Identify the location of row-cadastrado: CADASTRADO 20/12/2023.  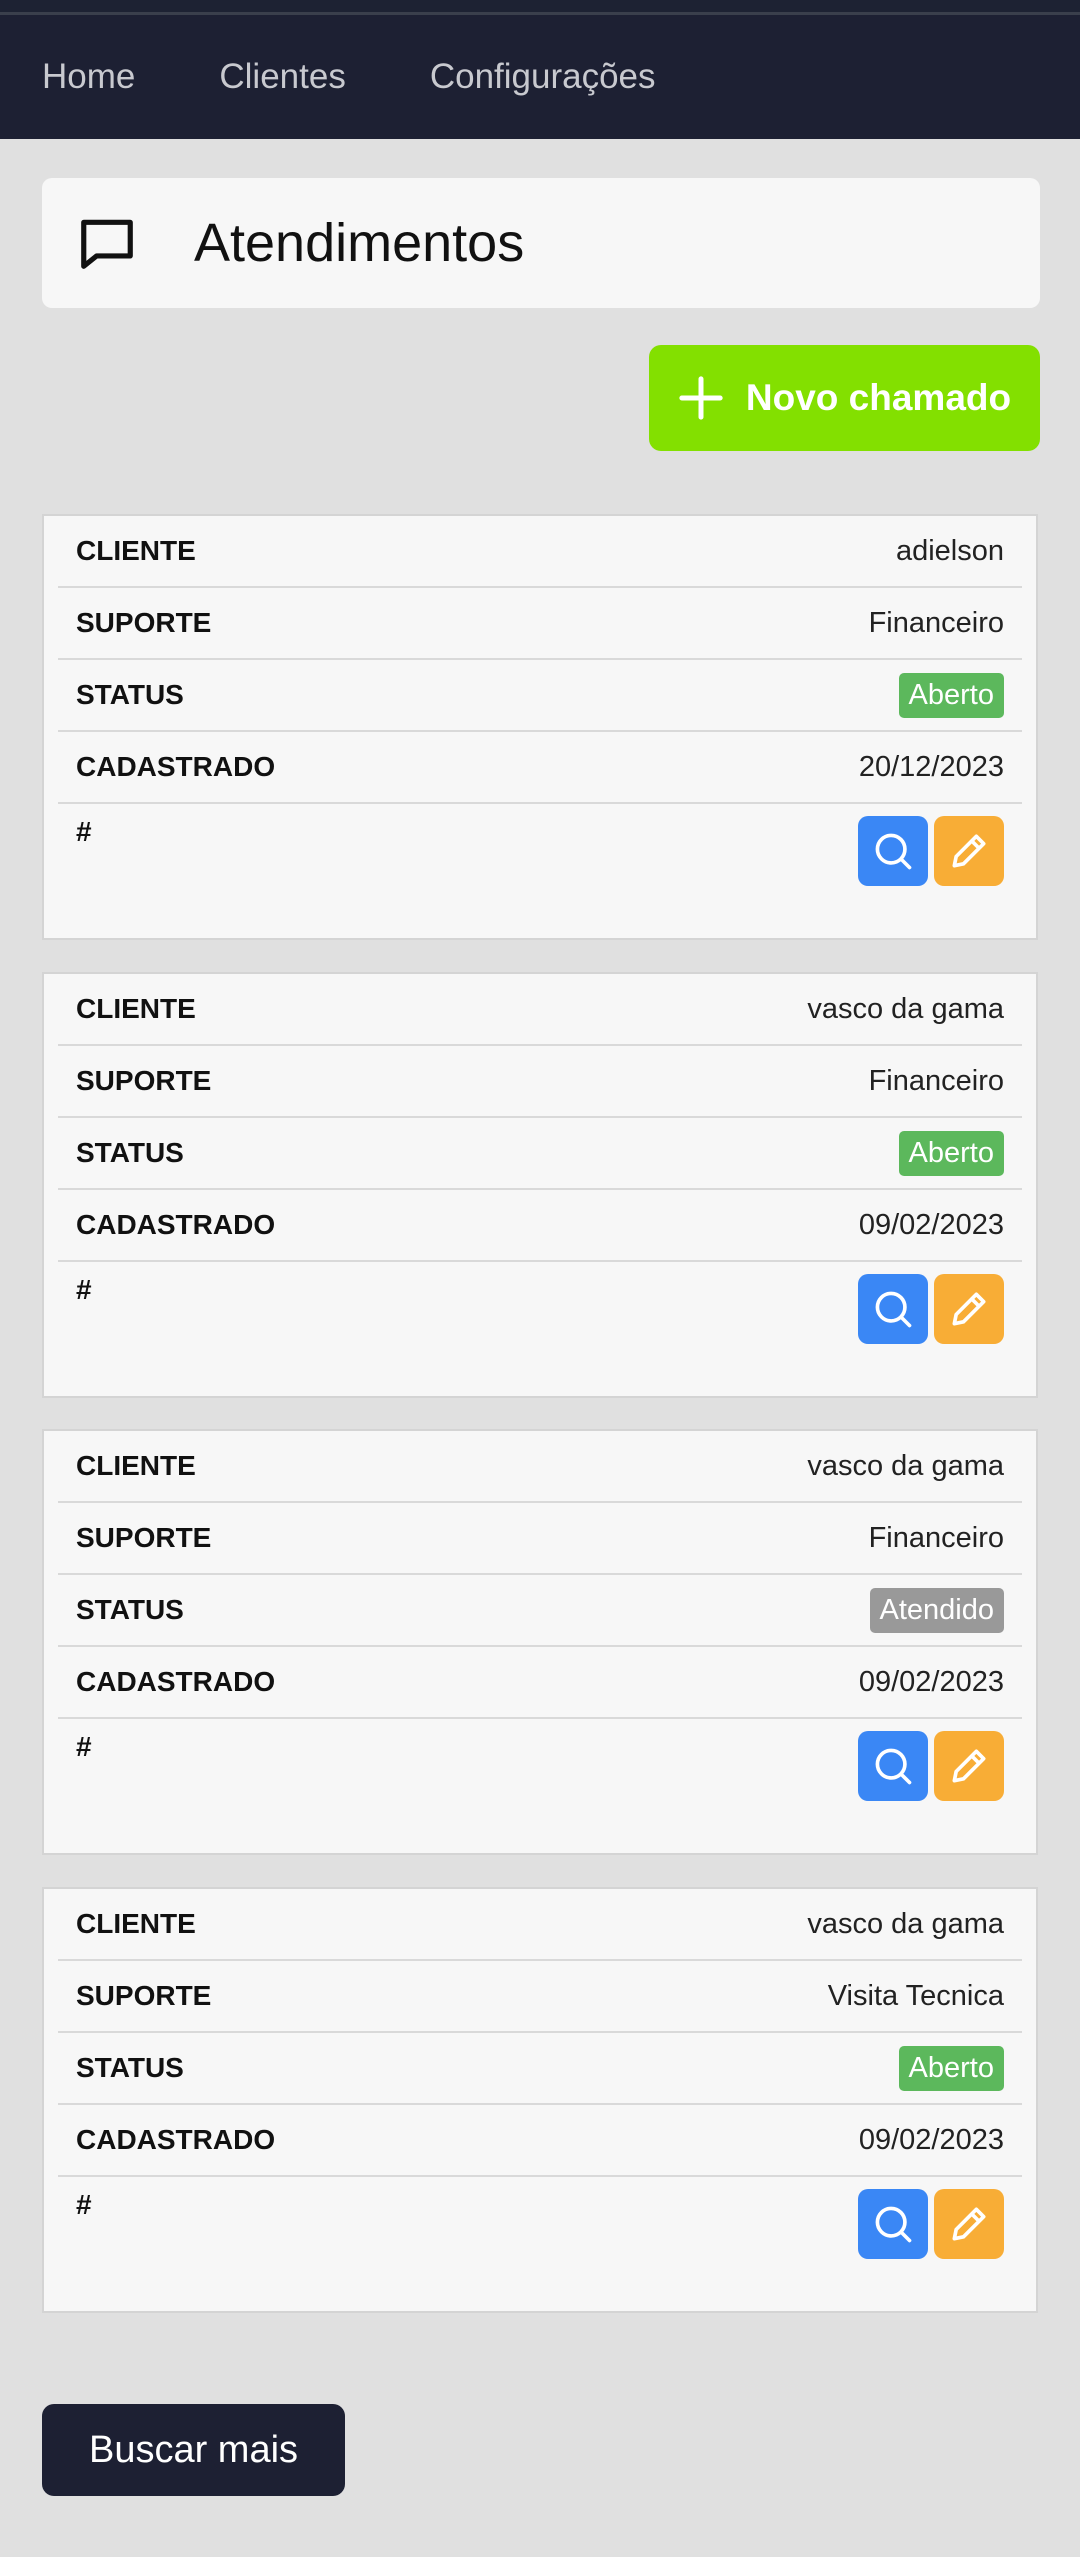
(540, 768).